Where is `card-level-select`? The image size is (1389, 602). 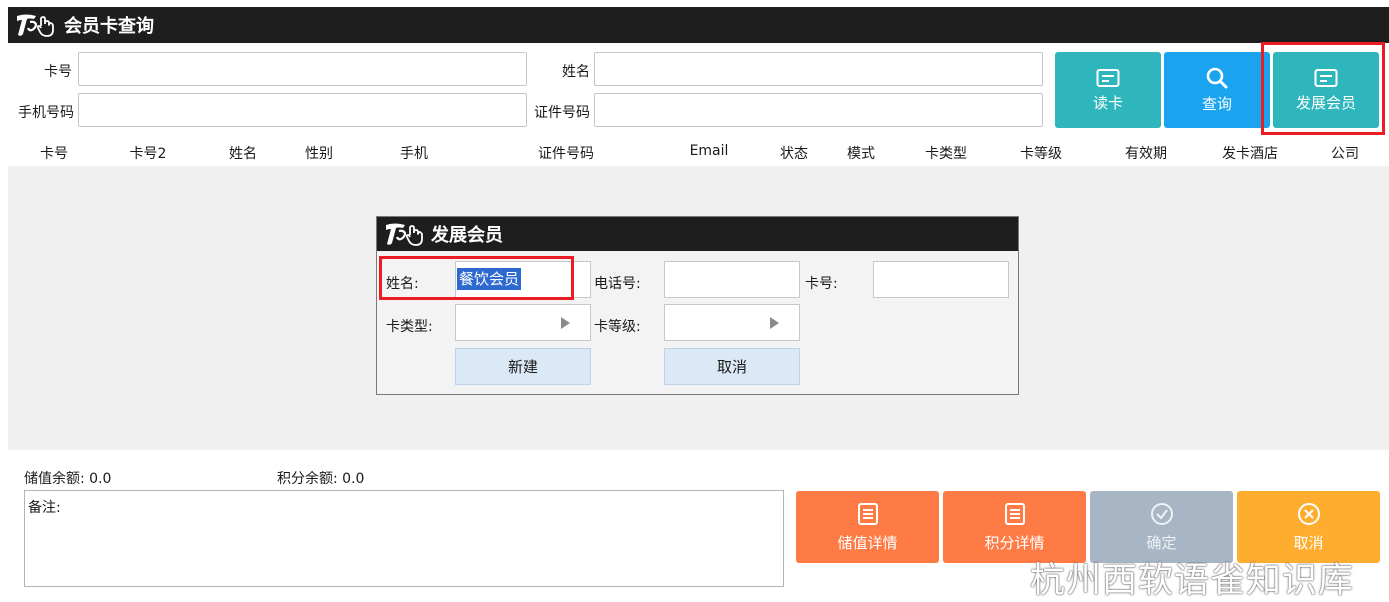 card-level-select is located at coordinates (732, 322).